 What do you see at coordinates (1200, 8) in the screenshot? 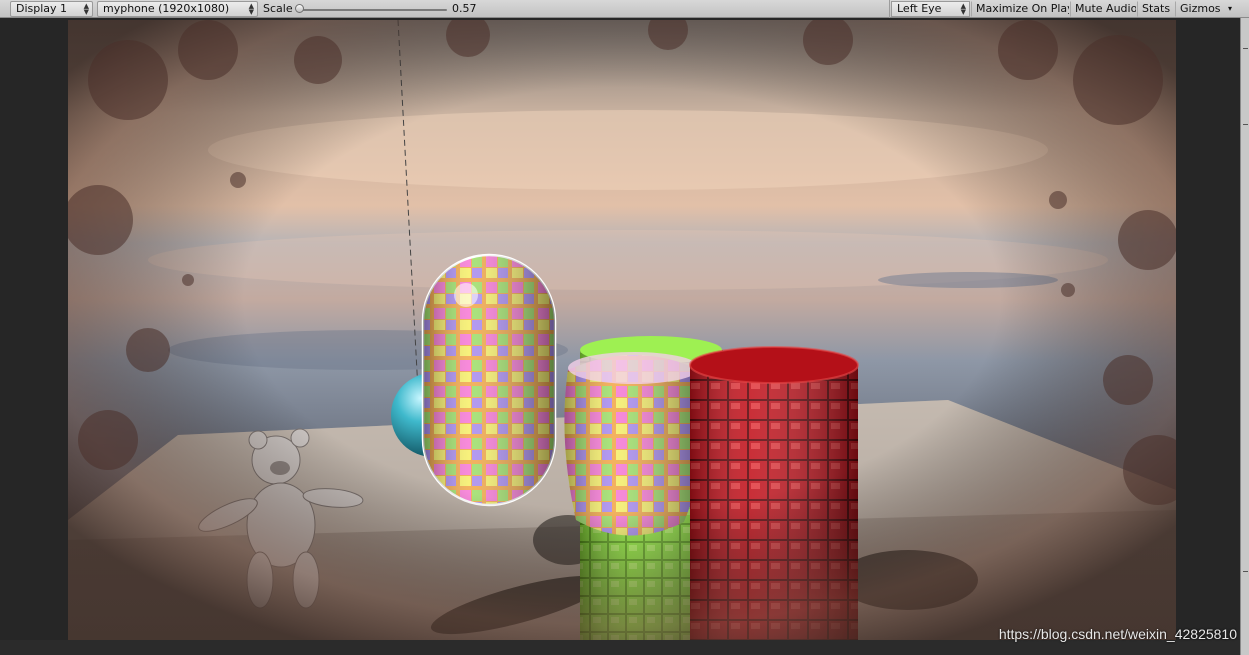
I see `gizmos-label: Gizmos` at bounding box center [1200, 8].